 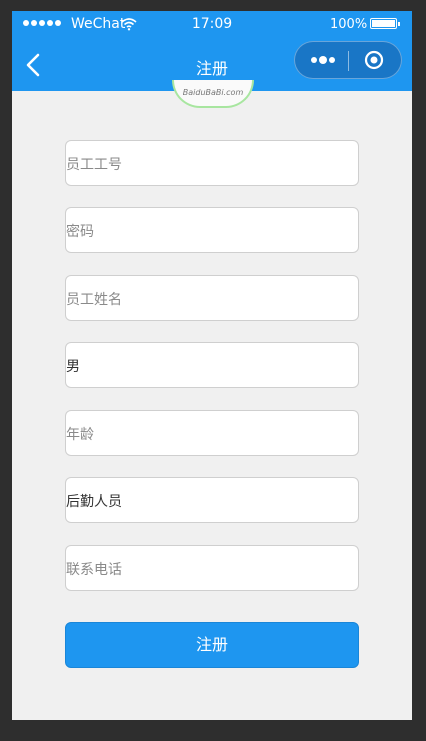 What do you see at coordinates (212, 433) in the screenshot?
I see `age-input: 年龄` at bounding box center [212, 433].